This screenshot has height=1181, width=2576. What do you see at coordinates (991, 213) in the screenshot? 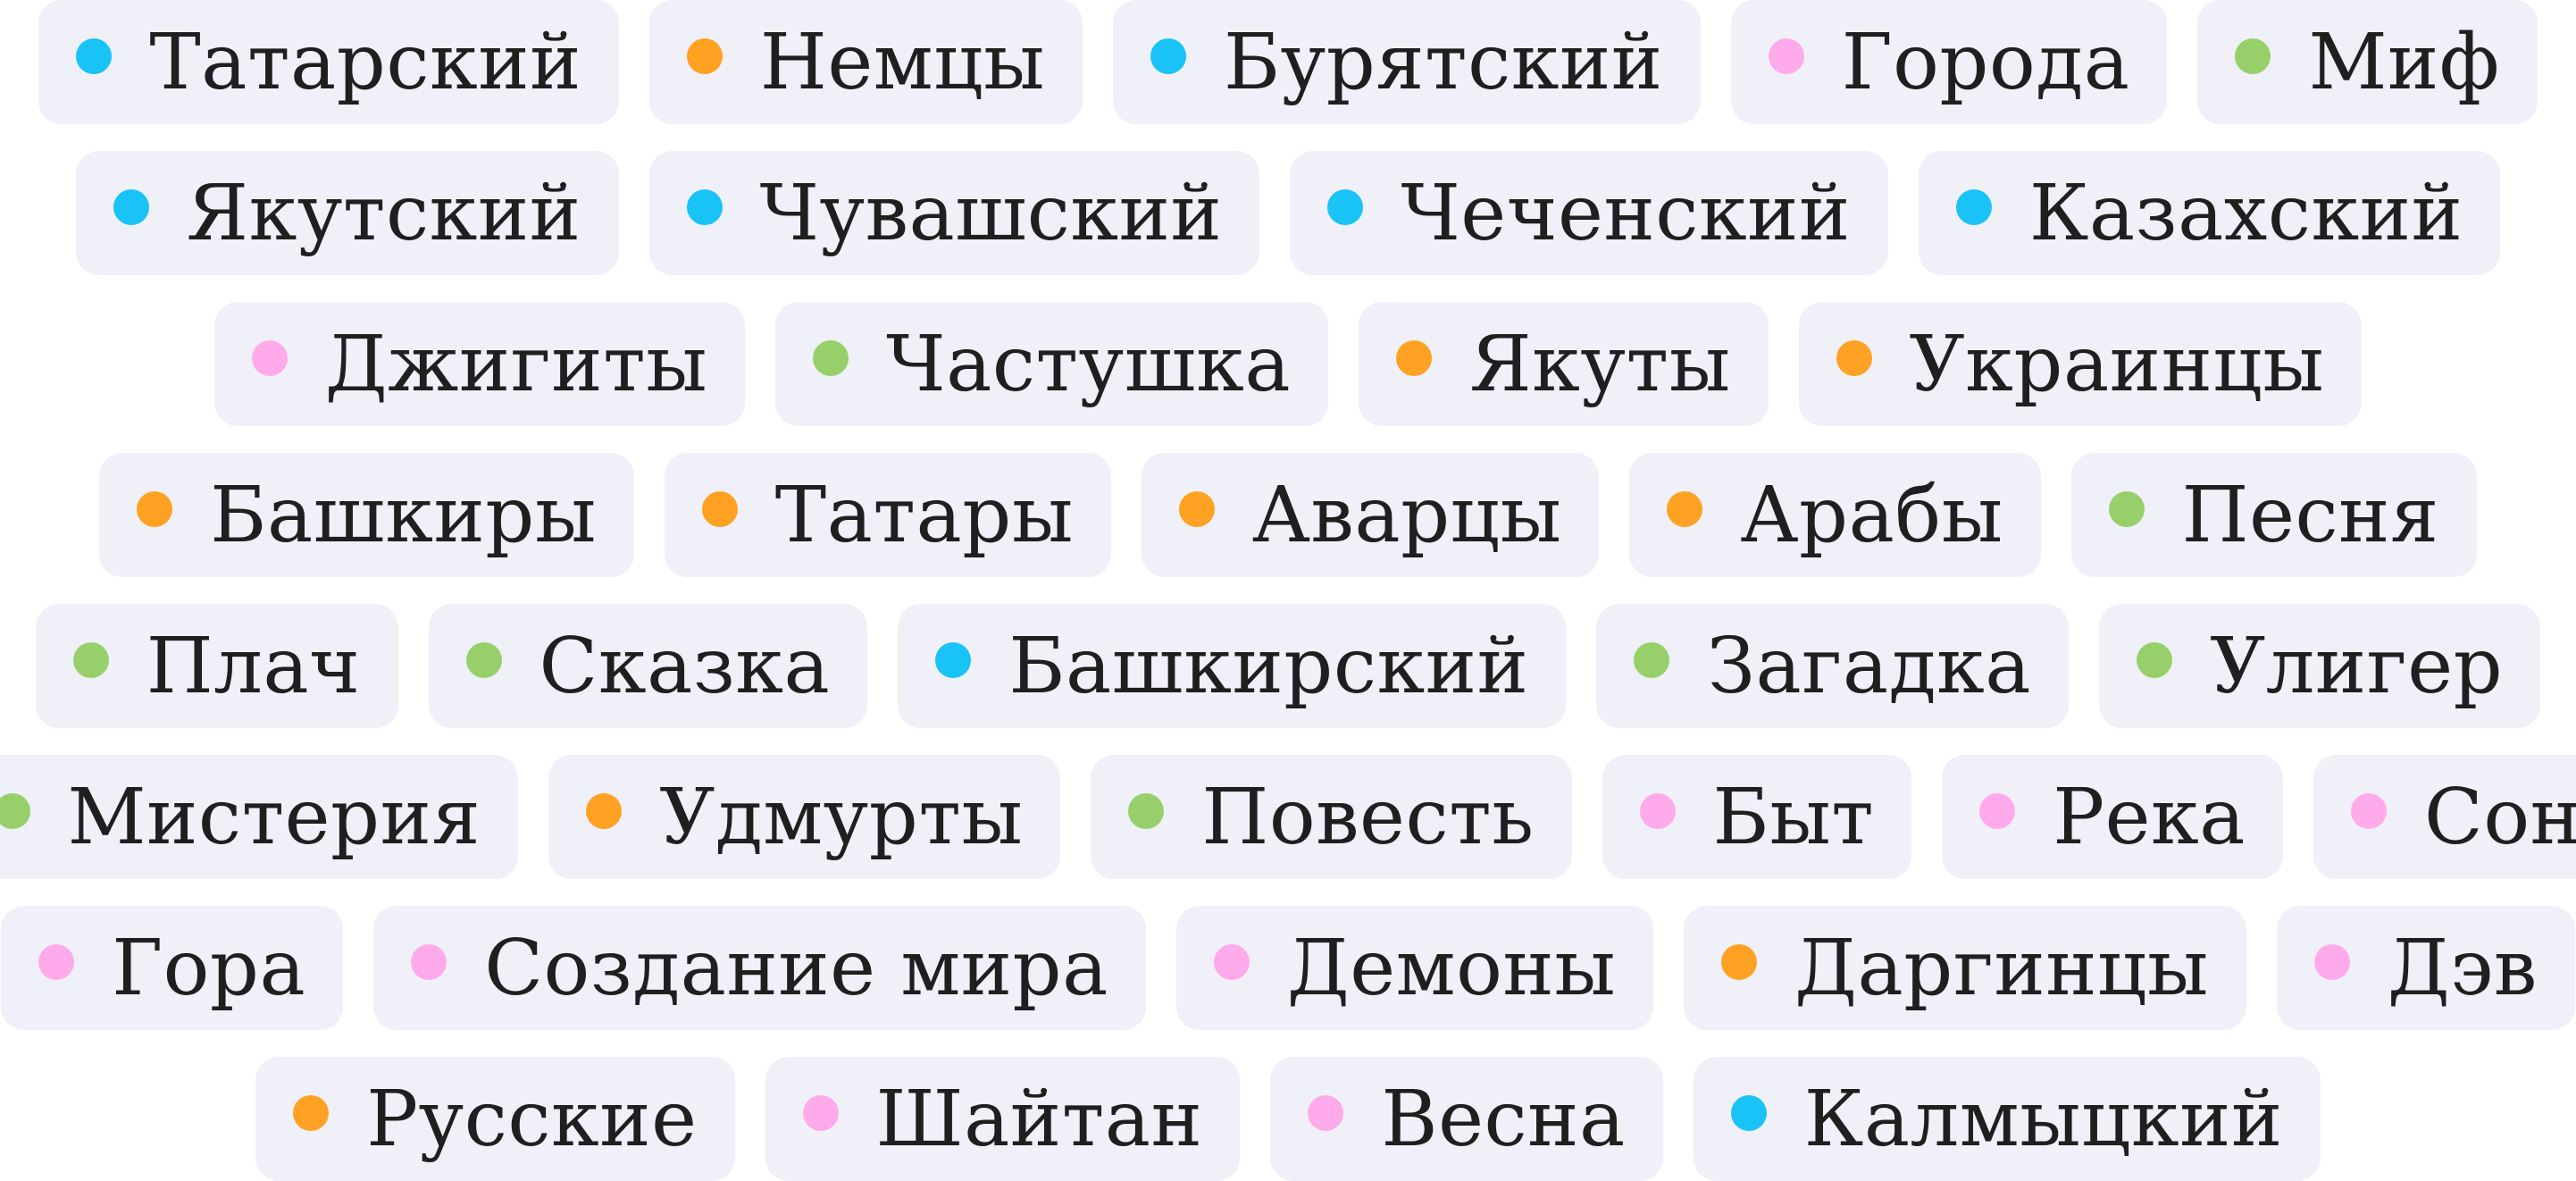
I see `tag-label: Чувашский` at bounding box center [991, 213].